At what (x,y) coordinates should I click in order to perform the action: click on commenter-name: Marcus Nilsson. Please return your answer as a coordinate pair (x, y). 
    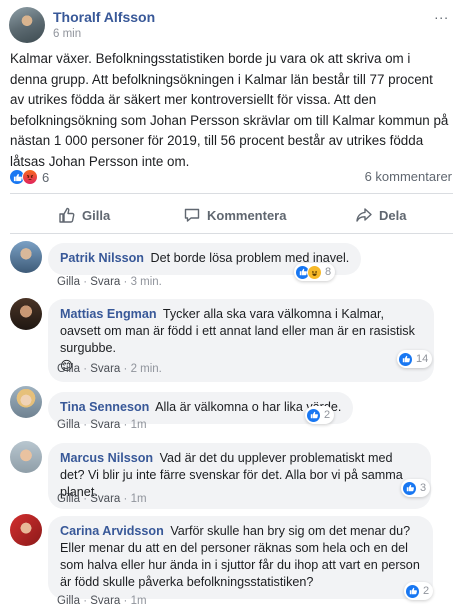
    Looking at the image, I should click on (106, 458).